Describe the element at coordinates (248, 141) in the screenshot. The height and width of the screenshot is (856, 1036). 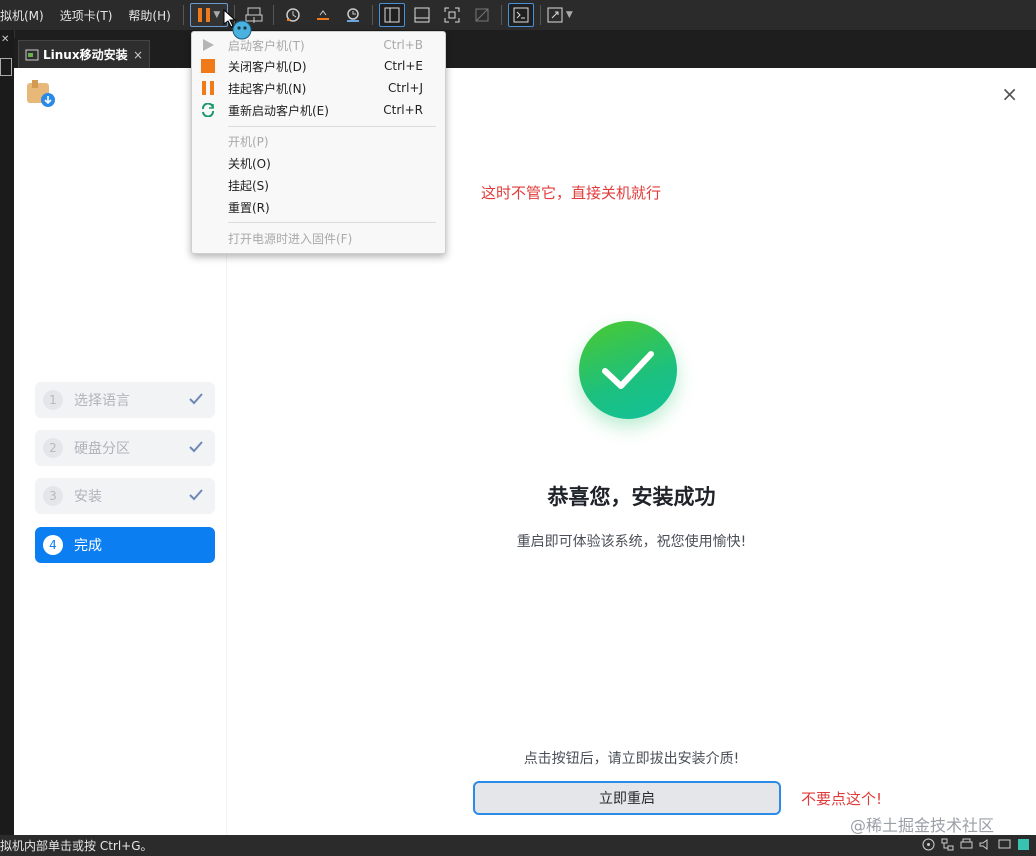
I see `menu-item-label: 开机(P)` at that location.